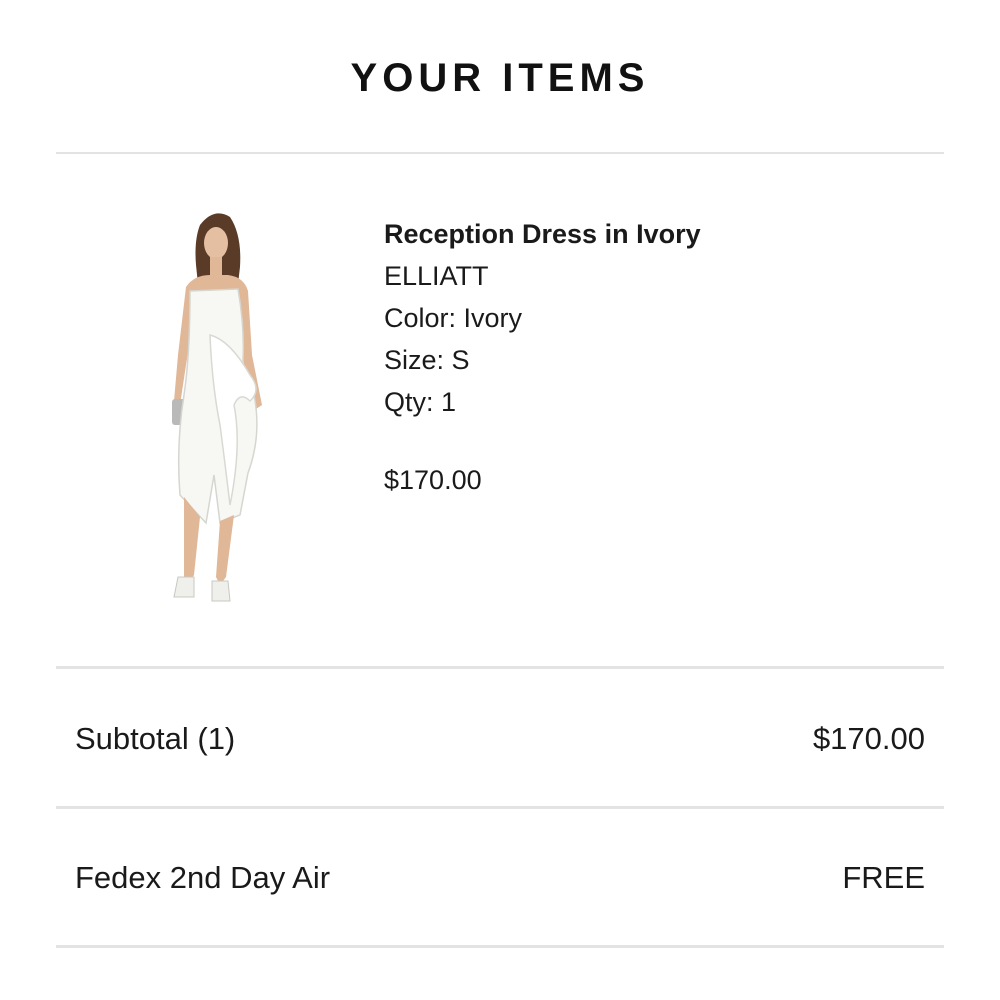 This screenshot has width=1000, height=1000. Describe the element at coordinates (155, 738) in the screenshot. I see `subtotal-label: Subtotal (1)` at that location.